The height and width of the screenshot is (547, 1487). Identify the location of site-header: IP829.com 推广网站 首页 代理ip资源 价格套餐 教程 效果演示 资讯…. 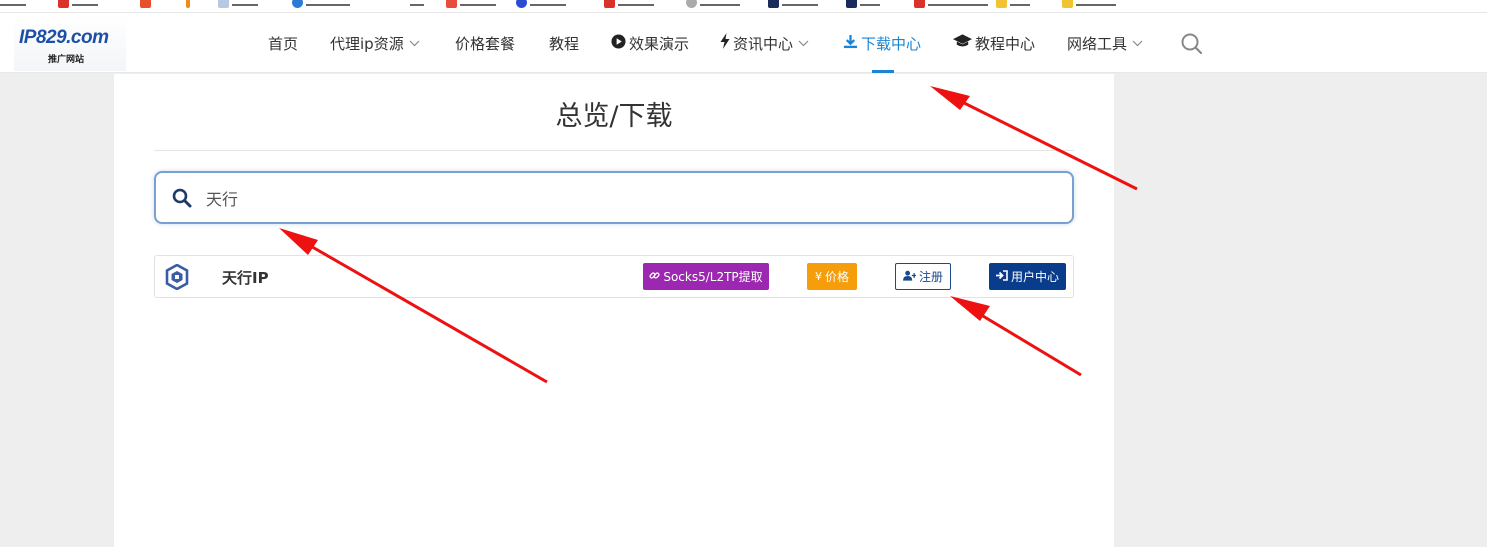
(743, 43).